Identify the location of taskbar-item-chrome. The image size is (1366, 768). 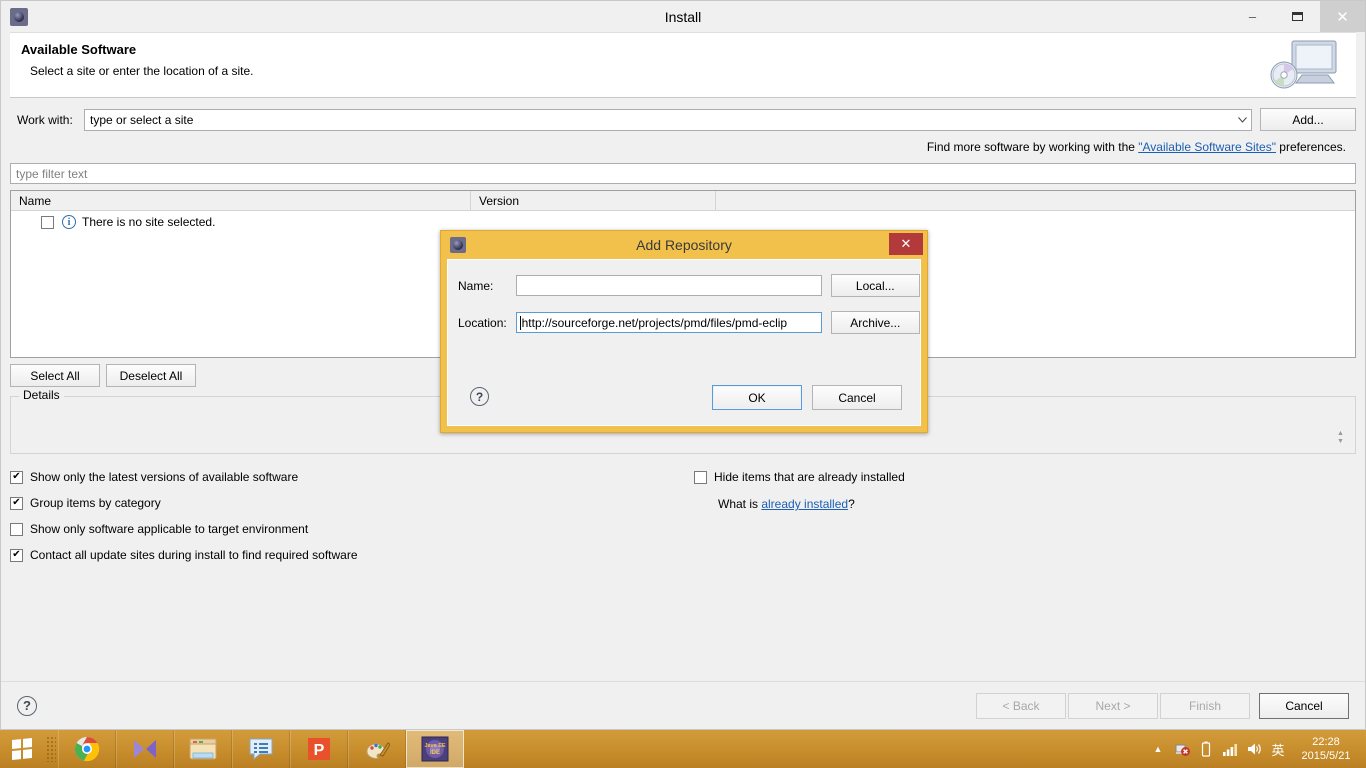
(87, 749).